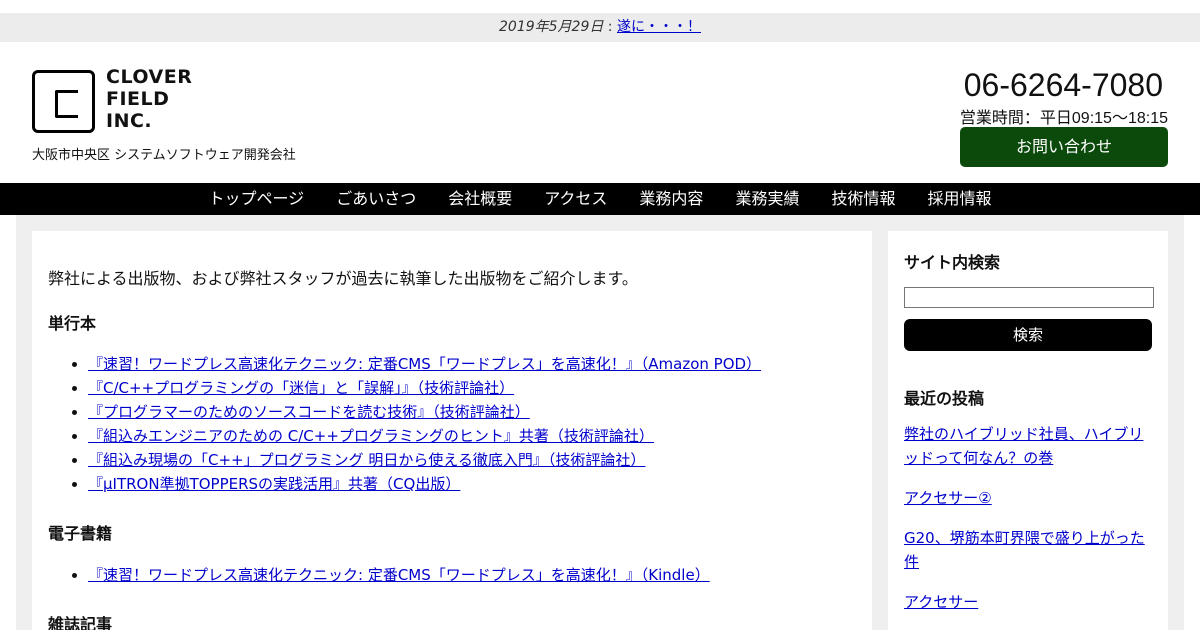 The image size is (1200, 630). I want to click on book-link: 『組込みエンジニアのための C/C++プログラミングのヒント』共著（技術評論社）, so click(371, 436).